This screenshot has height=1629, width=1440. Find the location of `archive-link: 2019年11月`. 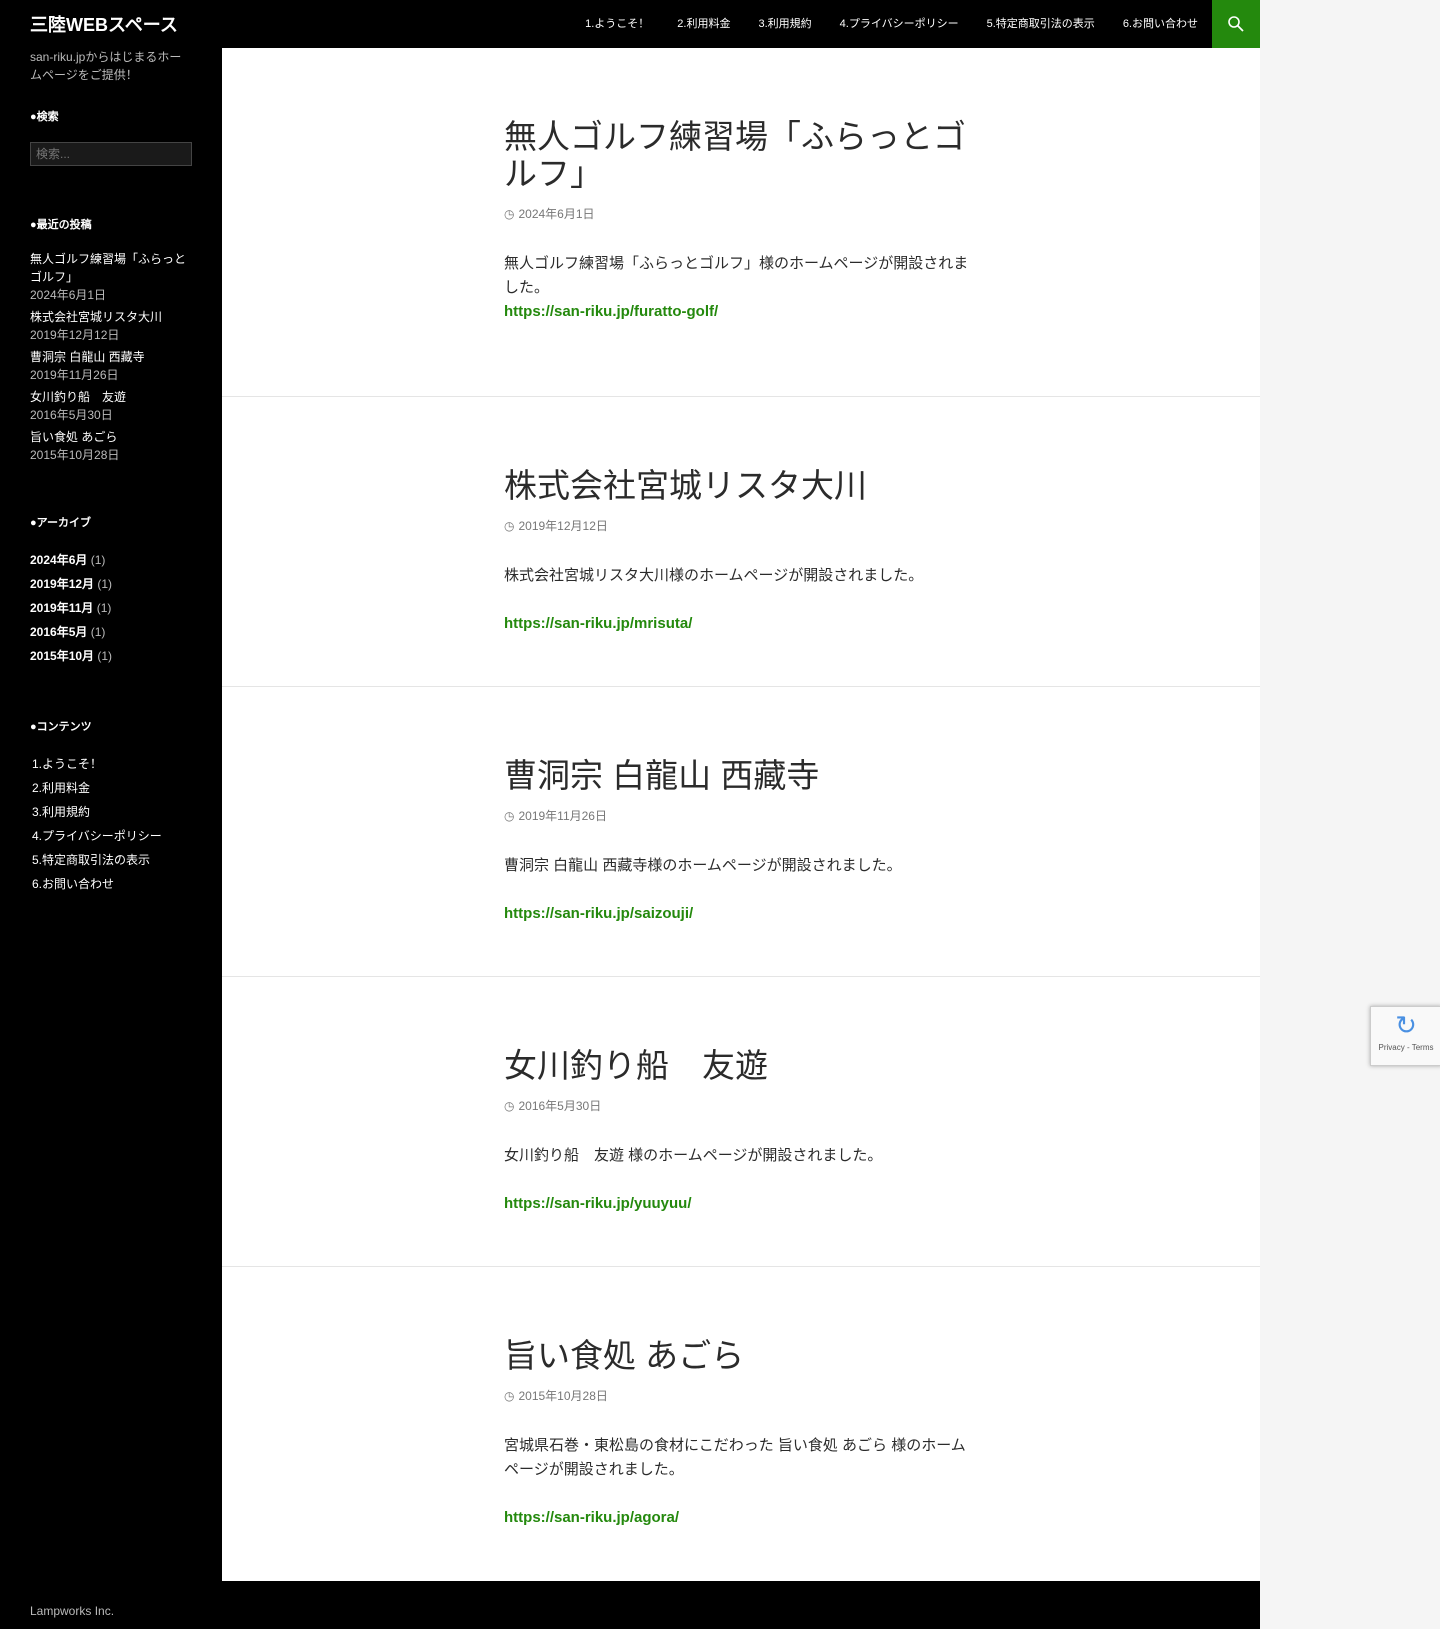

archive-link: 2019年11月 is located at coordinates (61, 608).